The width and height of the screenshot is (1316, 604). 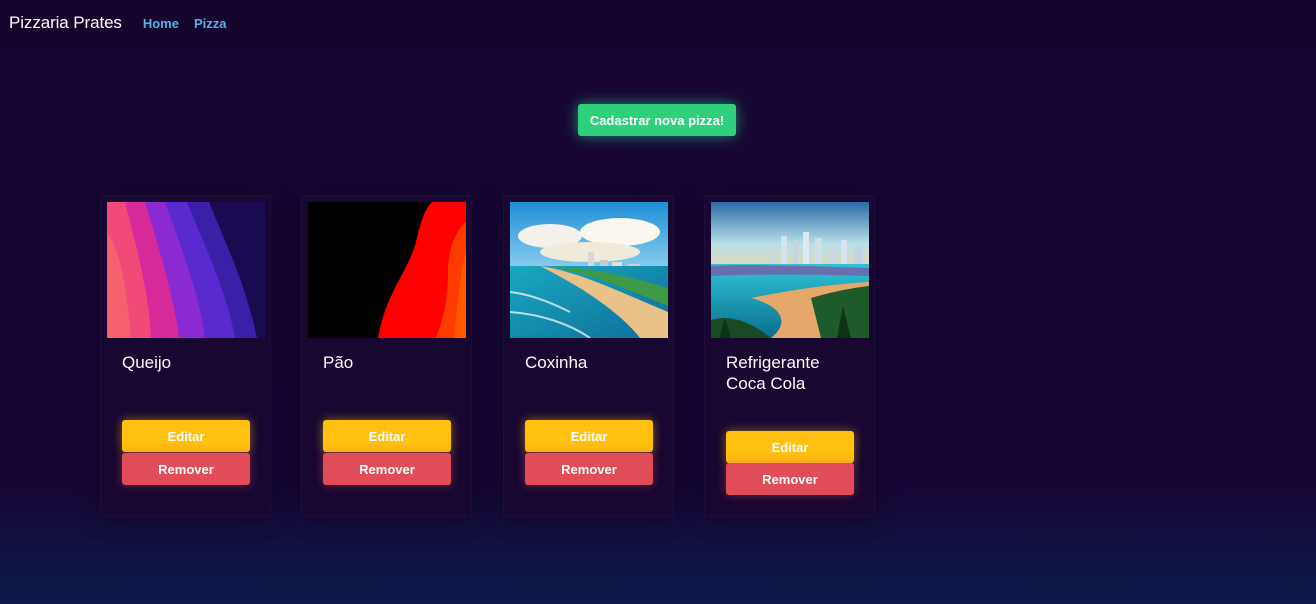 I want to click on product-card: Refrigerante Coca Cola Editar Remover, so click(x=789, y=356).